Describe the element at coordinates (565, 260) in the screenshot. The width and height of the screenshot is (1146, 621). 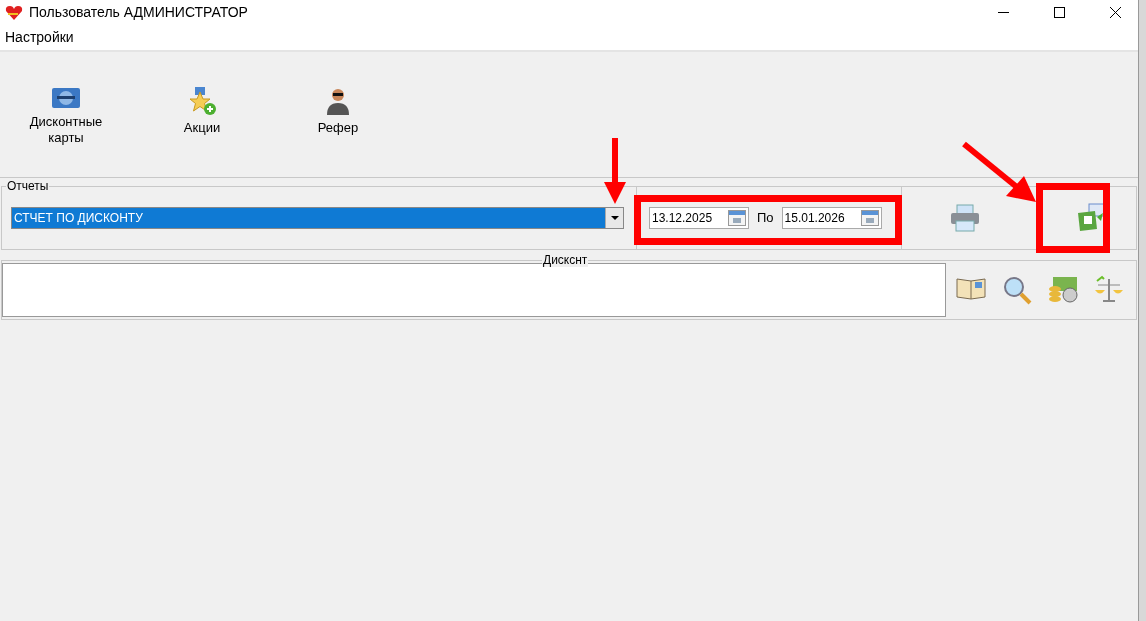
I see `group-title: Дискснт` at that location.